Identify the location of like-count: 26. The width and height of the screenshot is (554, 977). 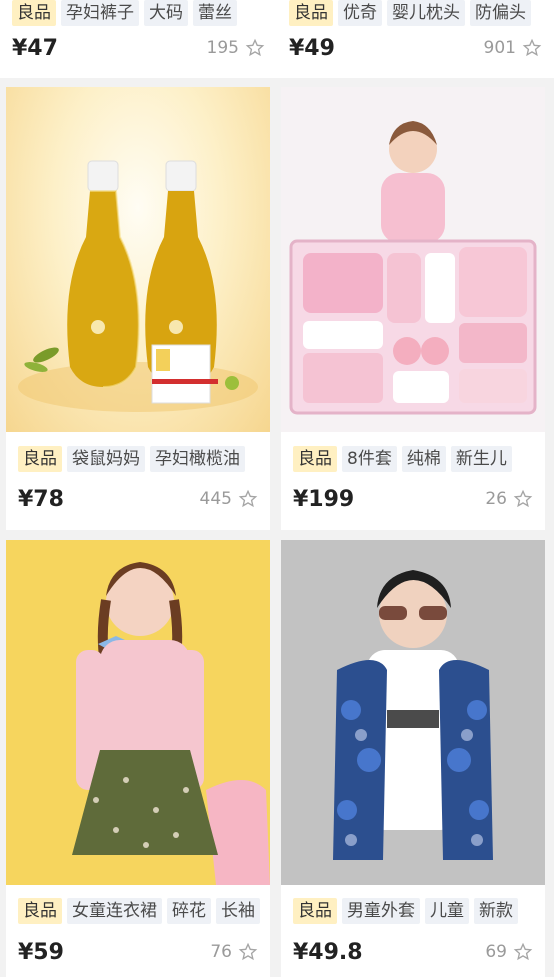
(496, 499).